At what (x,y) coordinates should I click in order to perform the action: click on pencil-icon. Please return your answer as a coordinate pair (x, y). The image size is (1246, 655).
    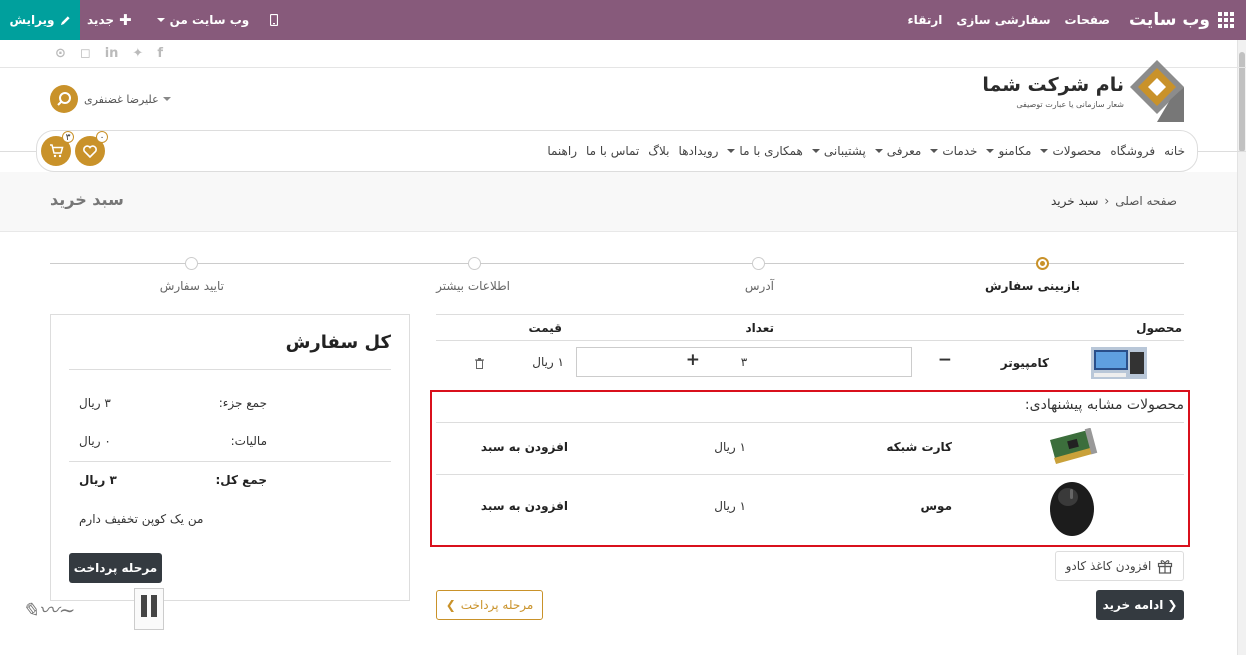
    Looking at the image, I should click on (65, 20).